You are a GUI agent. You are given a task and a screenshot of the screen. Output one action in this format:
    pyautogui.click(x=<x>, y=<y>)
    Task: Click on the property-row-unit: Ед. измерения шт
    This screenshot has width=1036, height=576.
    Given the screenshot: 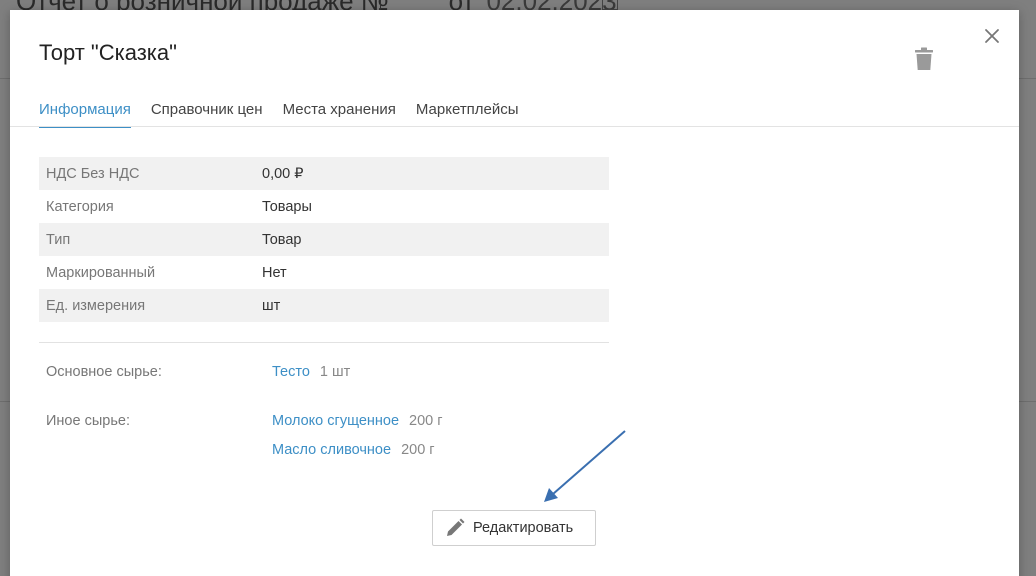 What is the action you would take?
    pyautogui.click(x=324, y=305)
    